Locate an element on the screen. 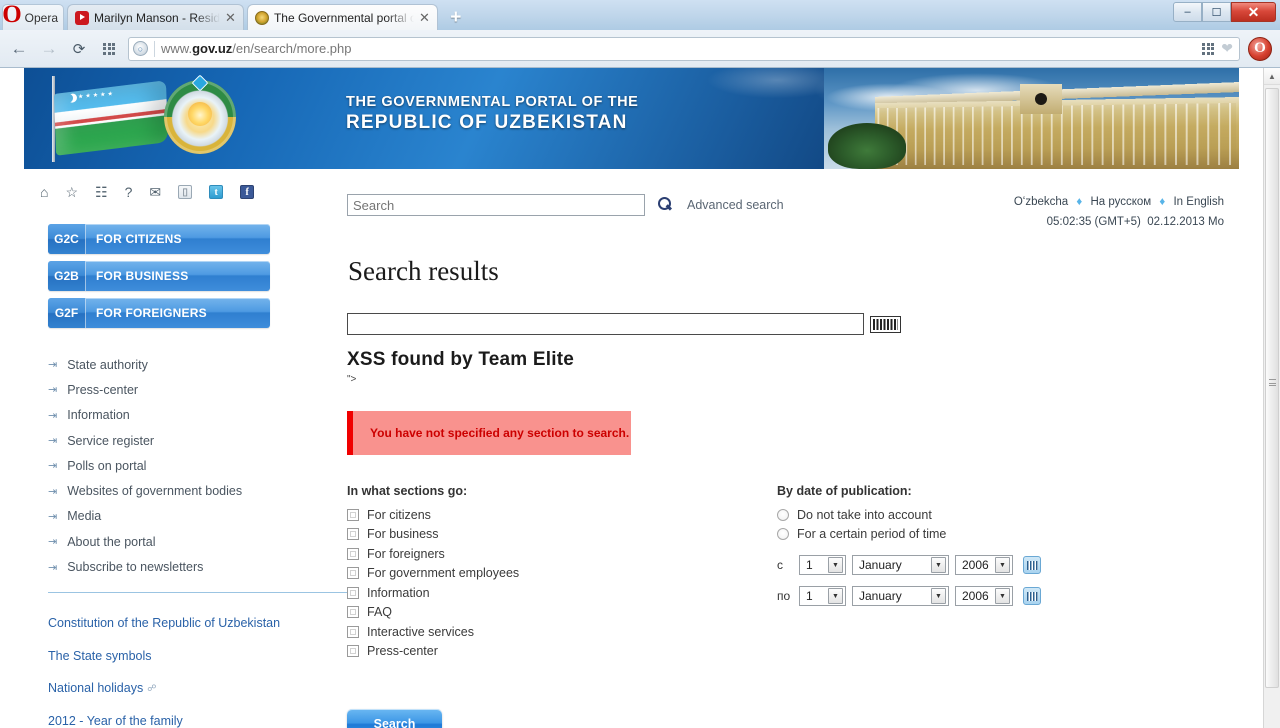 The height and width of the screenshot is (728, 1280). section-checkbox-for-business: For business is located at coordinates (562, 535).